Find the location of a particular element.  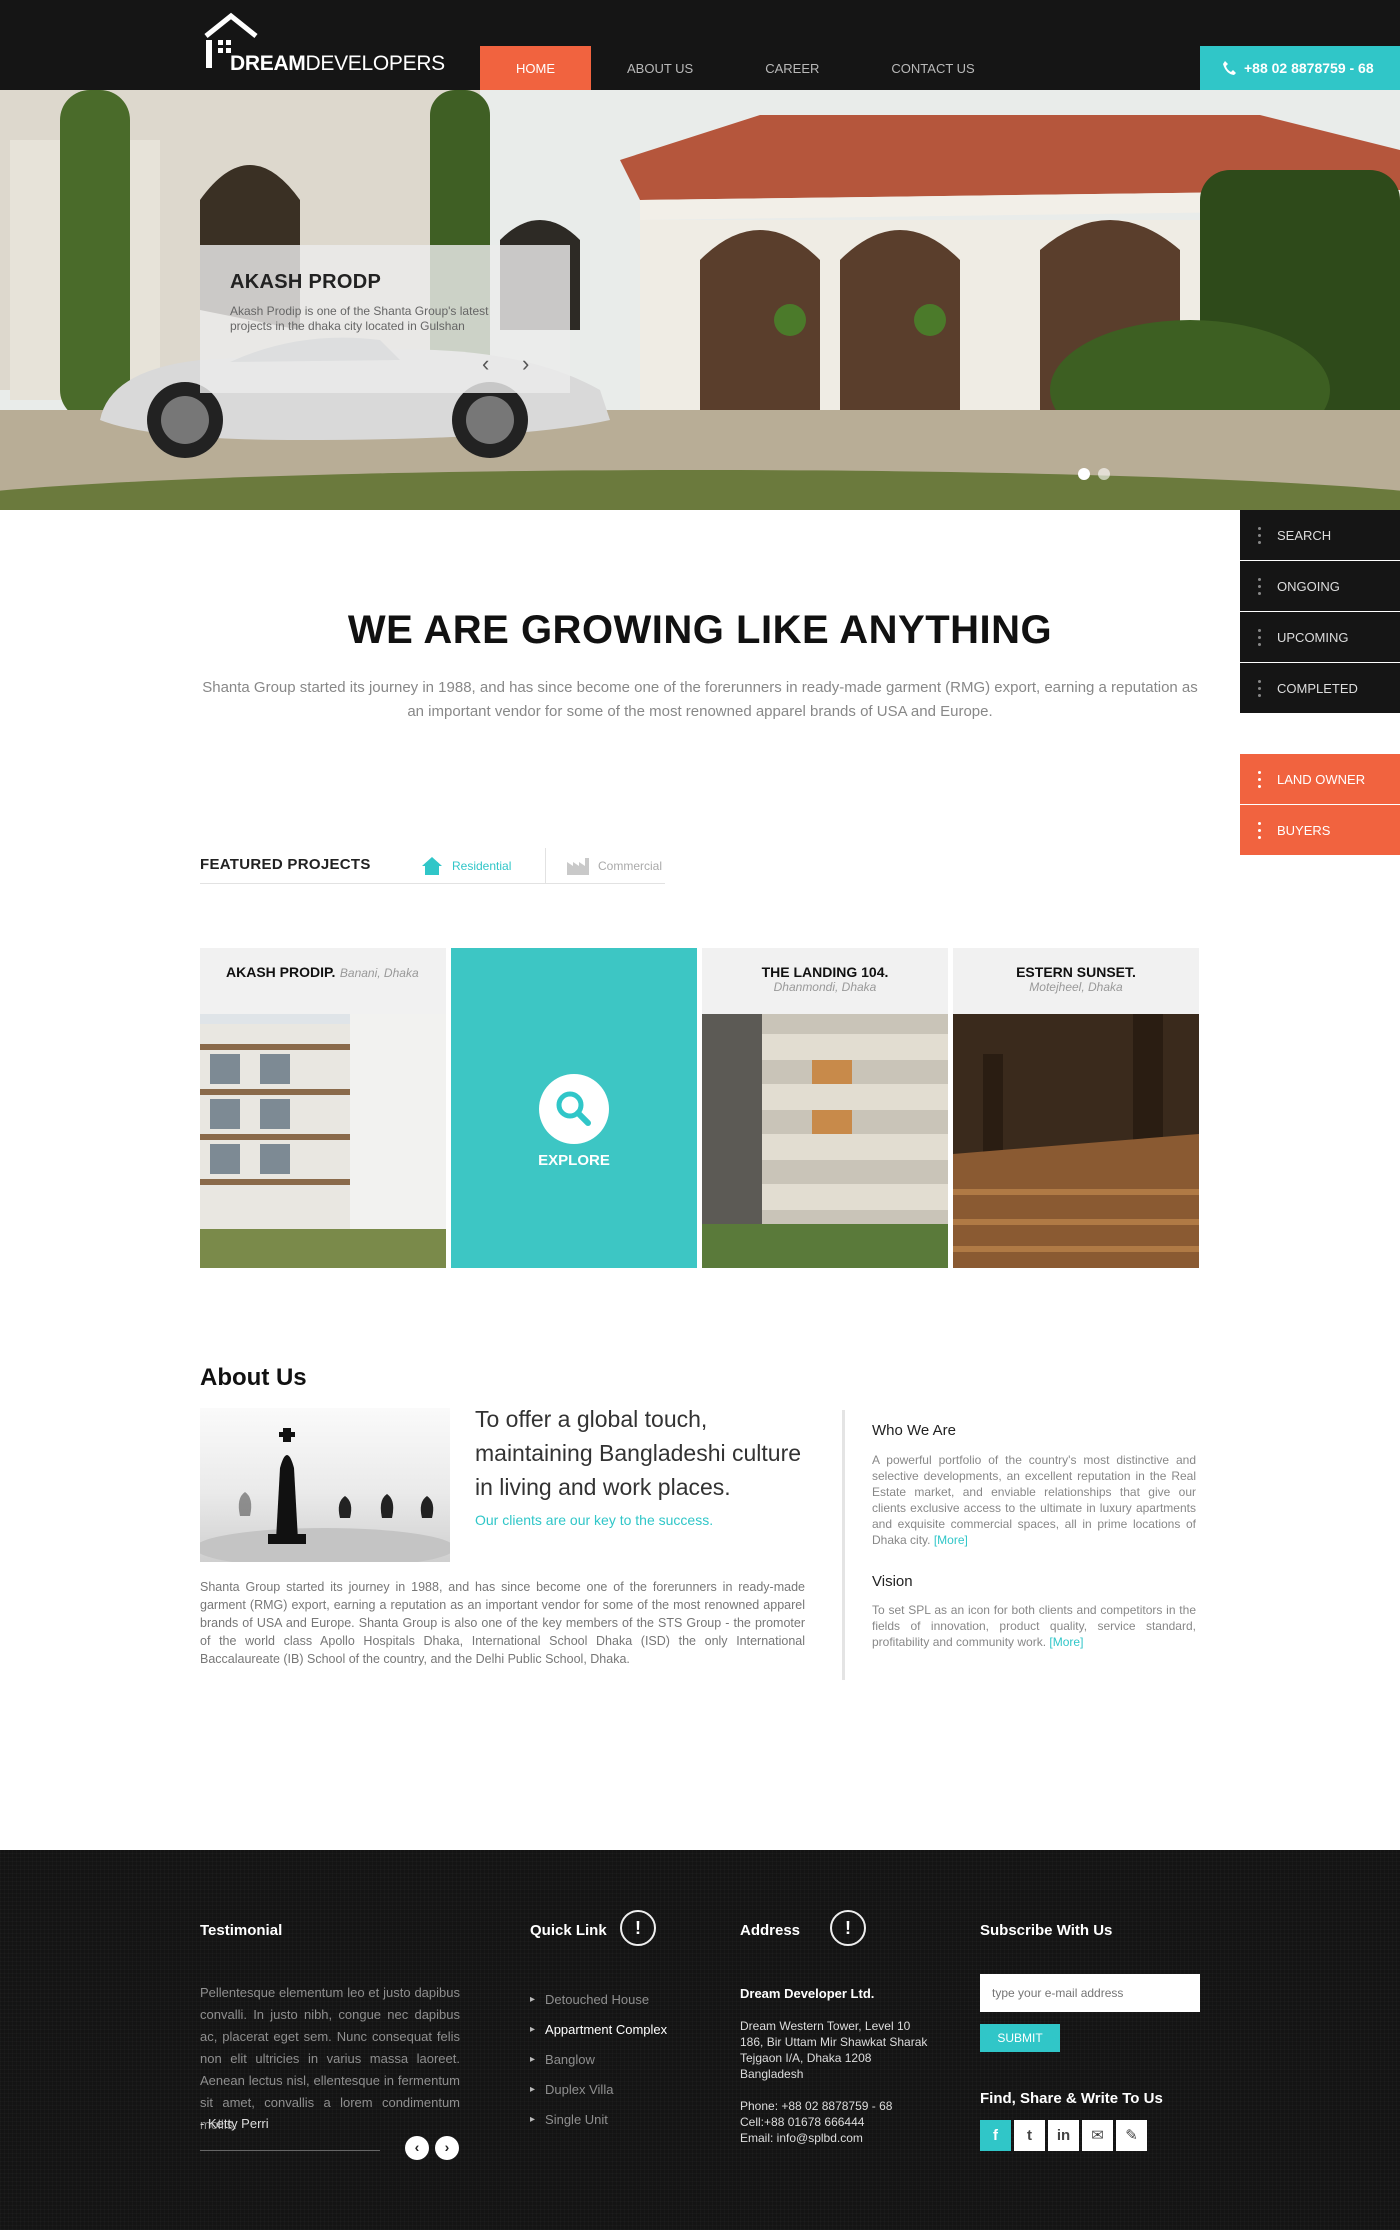

project-location: Banani, Dhaka is located at coordinates (379, 973).